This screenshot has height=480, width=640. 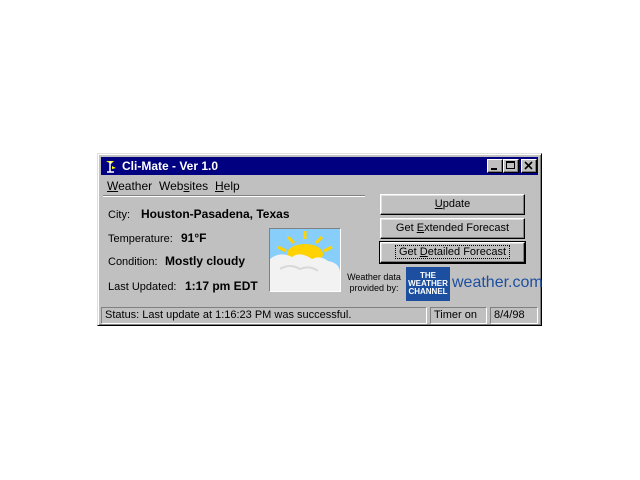 I want to click on weather-vane-icon, so click(x=111, y=166).